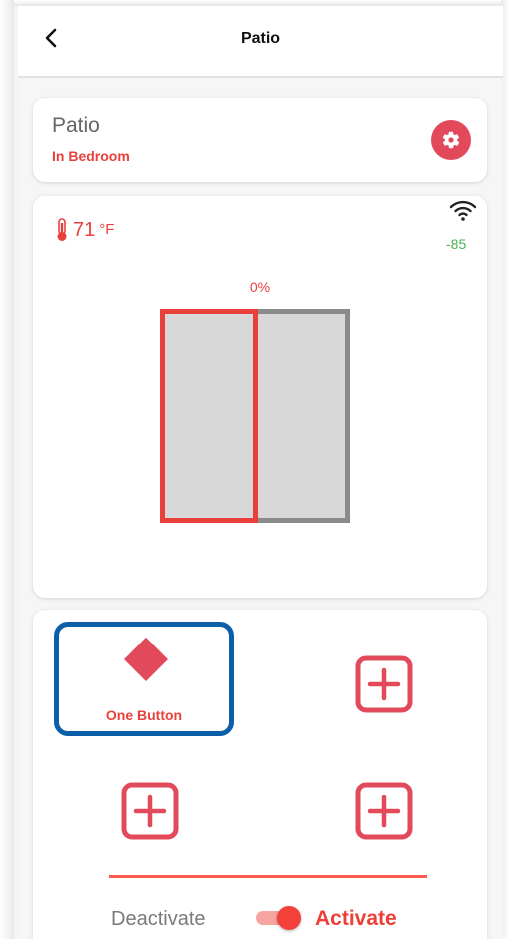 The width and height of the screenshot is (509, 939). What do you see at coordinates (76, 125) in the screenshot?
I see `device-name: Patio` at bounding box center [76, 125].